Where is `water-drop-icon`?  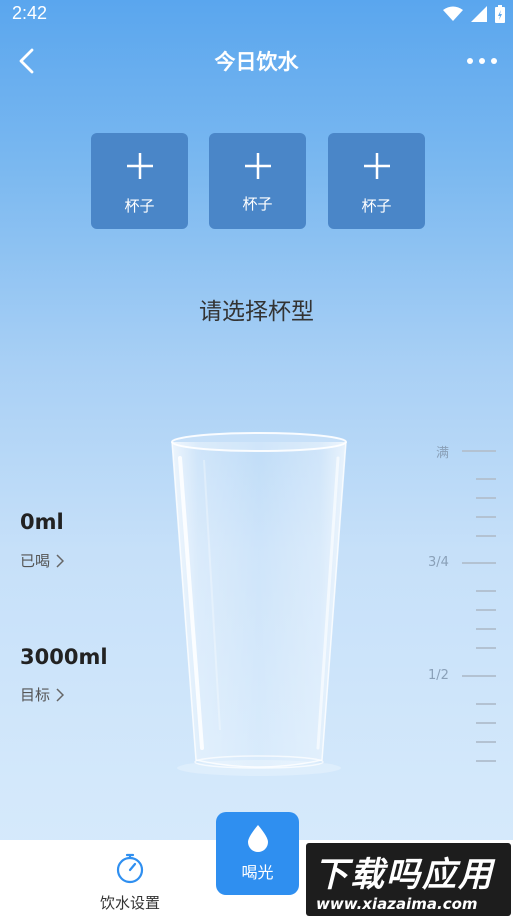
water-drop-icon is located at coordinates (258, 838).